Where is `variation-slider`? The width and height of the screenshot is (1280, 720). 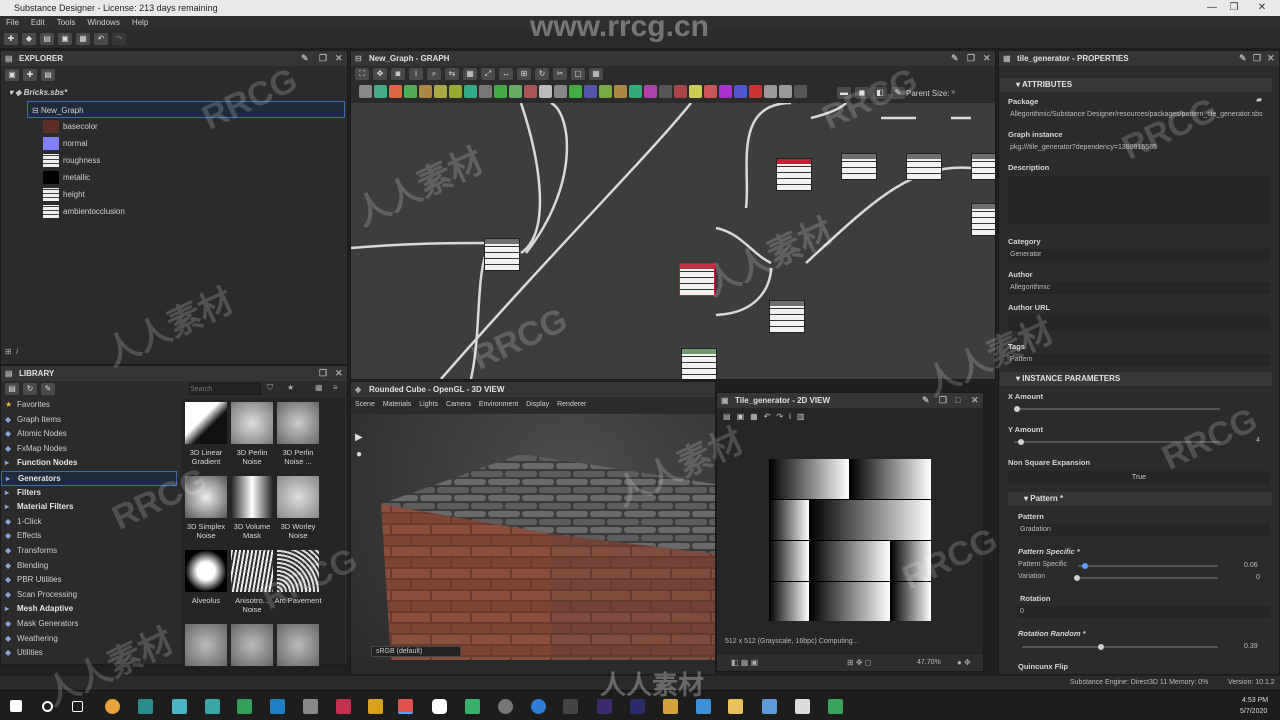 variation-slider is located at coordinates (1146, 578).